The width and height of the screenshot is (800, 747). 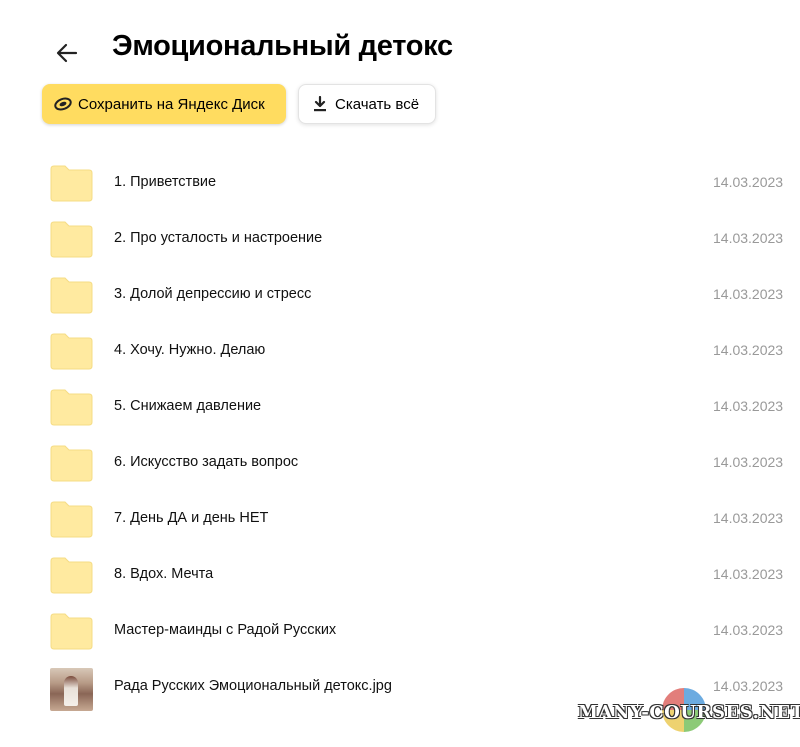 I want to click on download-button-label: Скачать всё, so click(x=377, y=104).